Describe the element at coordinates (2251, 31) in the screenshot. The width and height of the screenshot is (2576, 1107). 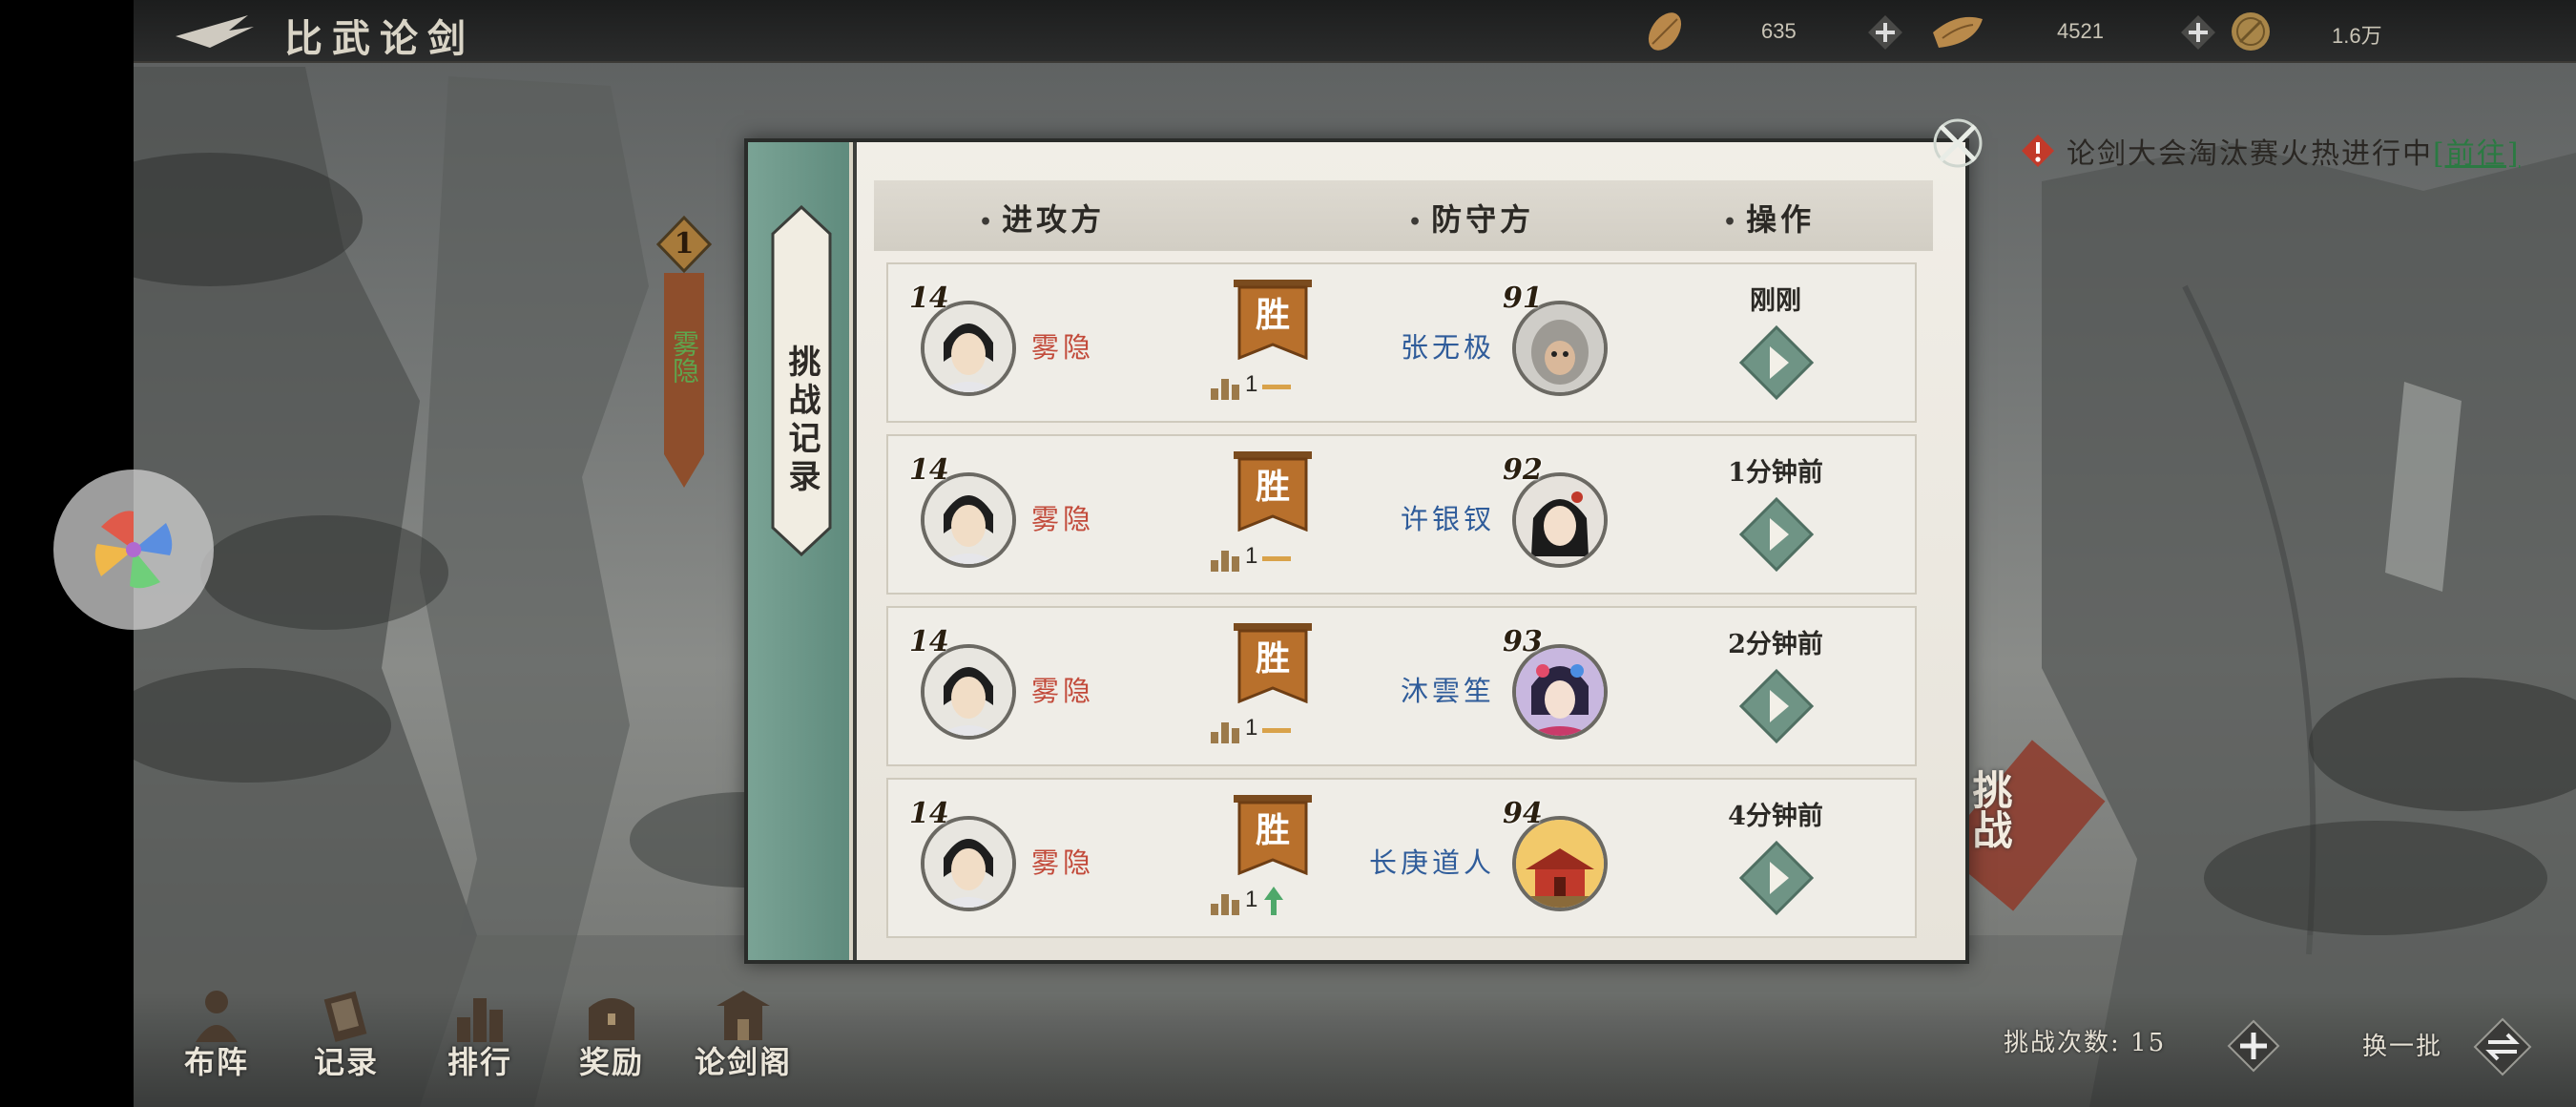
I see `jade-coin-icon` at that location.